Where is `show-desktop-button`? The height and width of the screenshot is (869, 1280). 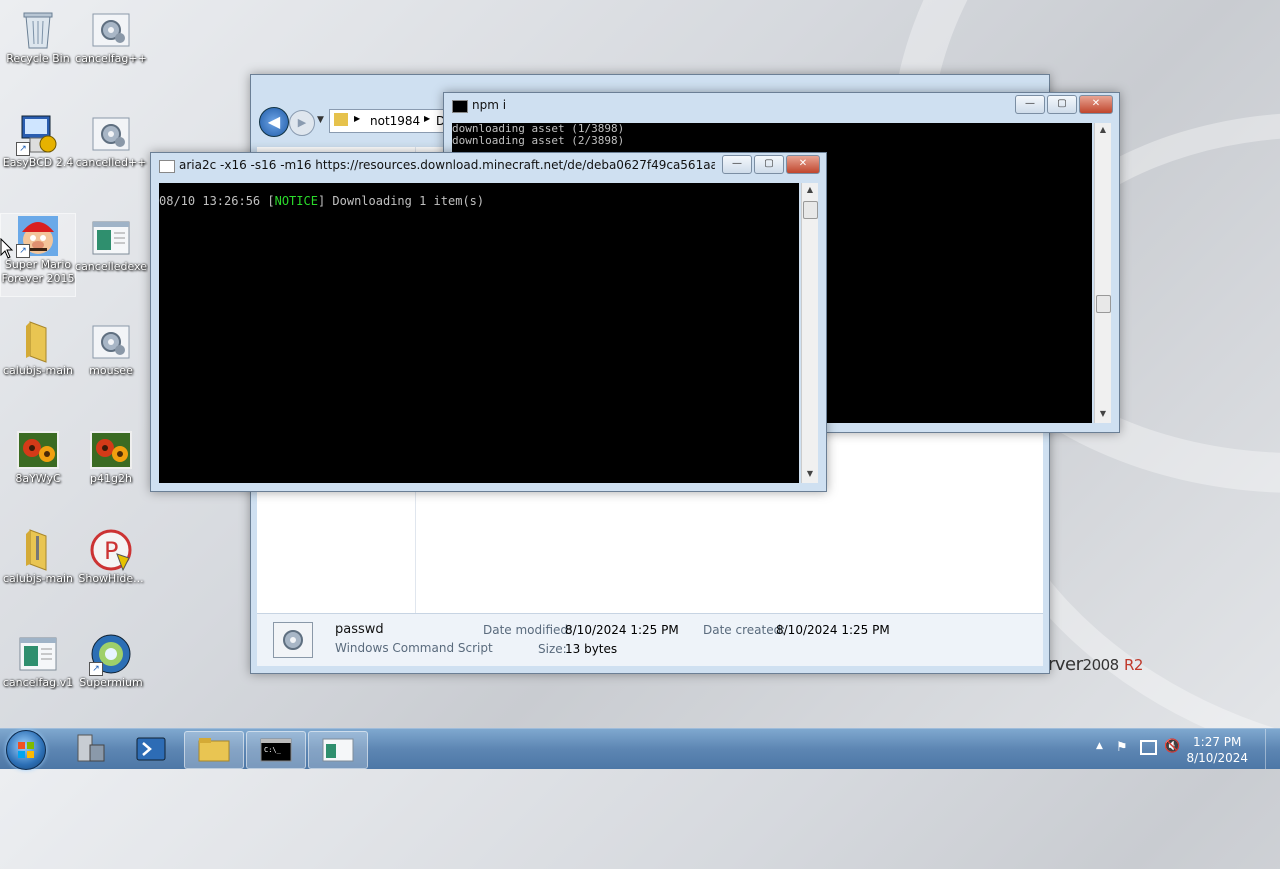
show-desktop-button is located at coordinates (1272, 749).